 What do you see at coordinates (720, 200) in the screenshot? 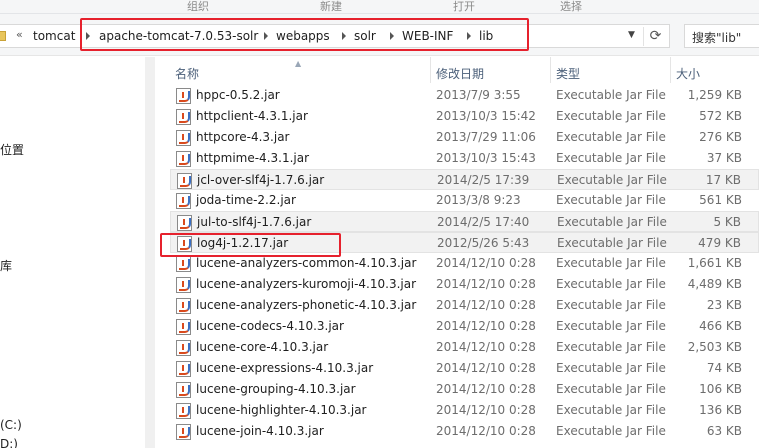
I see `file-size: 561 KB` at bounding box center [720, 200].